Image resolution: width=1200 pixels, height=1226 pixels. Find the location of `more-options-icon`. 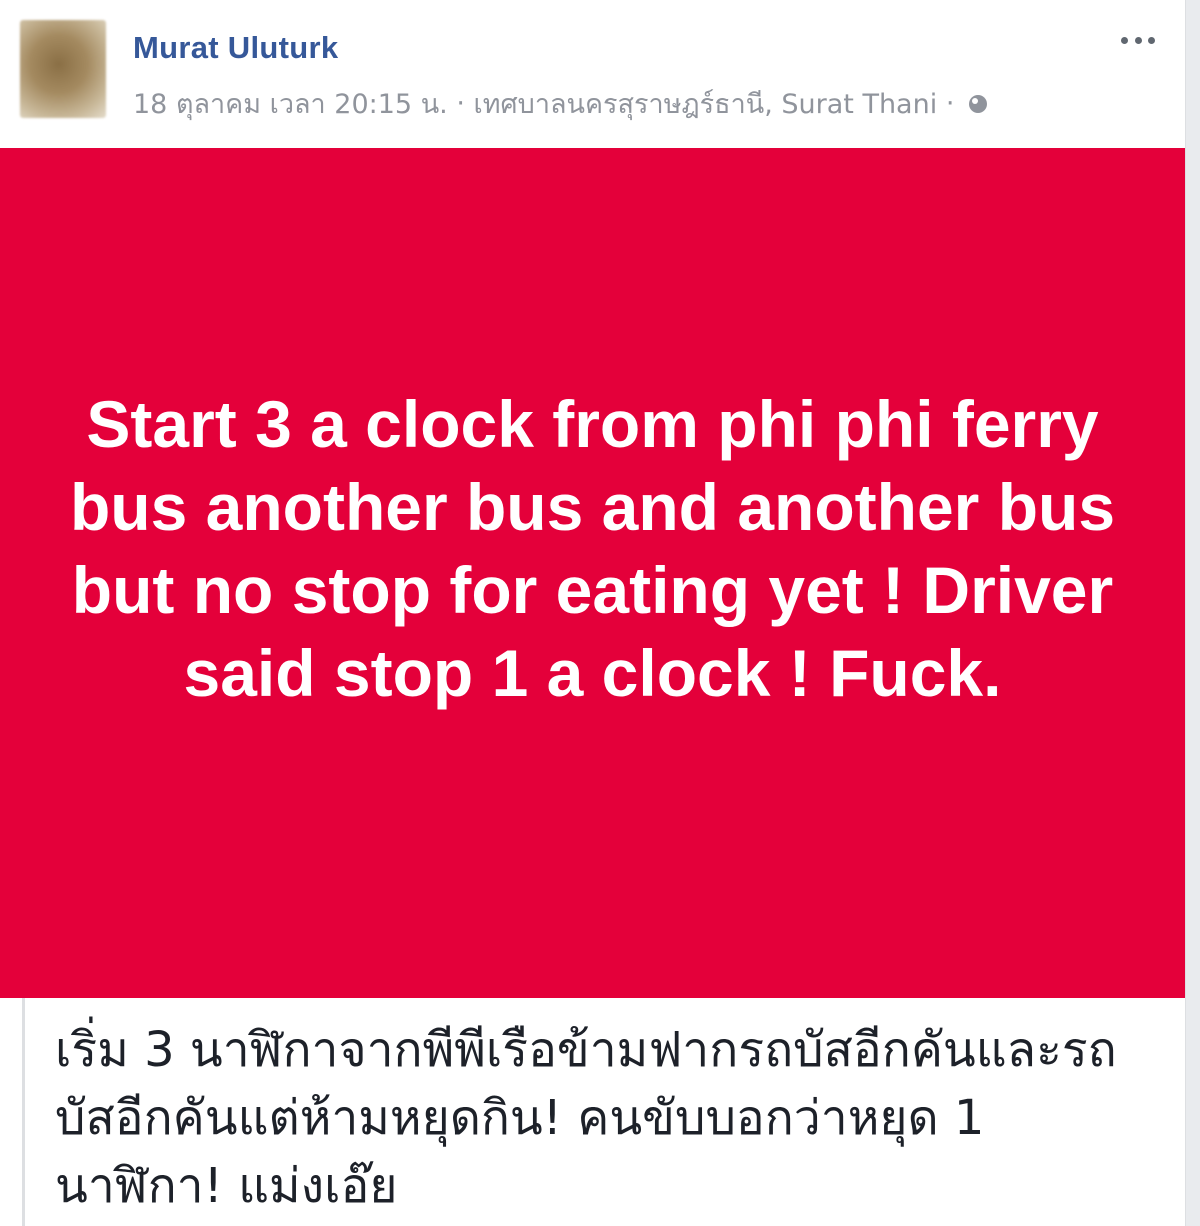

more-options-icon is located at coordinates (1138, 40).